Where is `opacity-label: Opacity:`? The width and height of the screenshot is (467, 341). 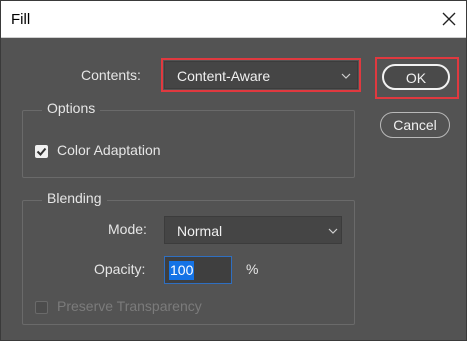
opacity-label: Opacity: is located at coordinates (120, 269).